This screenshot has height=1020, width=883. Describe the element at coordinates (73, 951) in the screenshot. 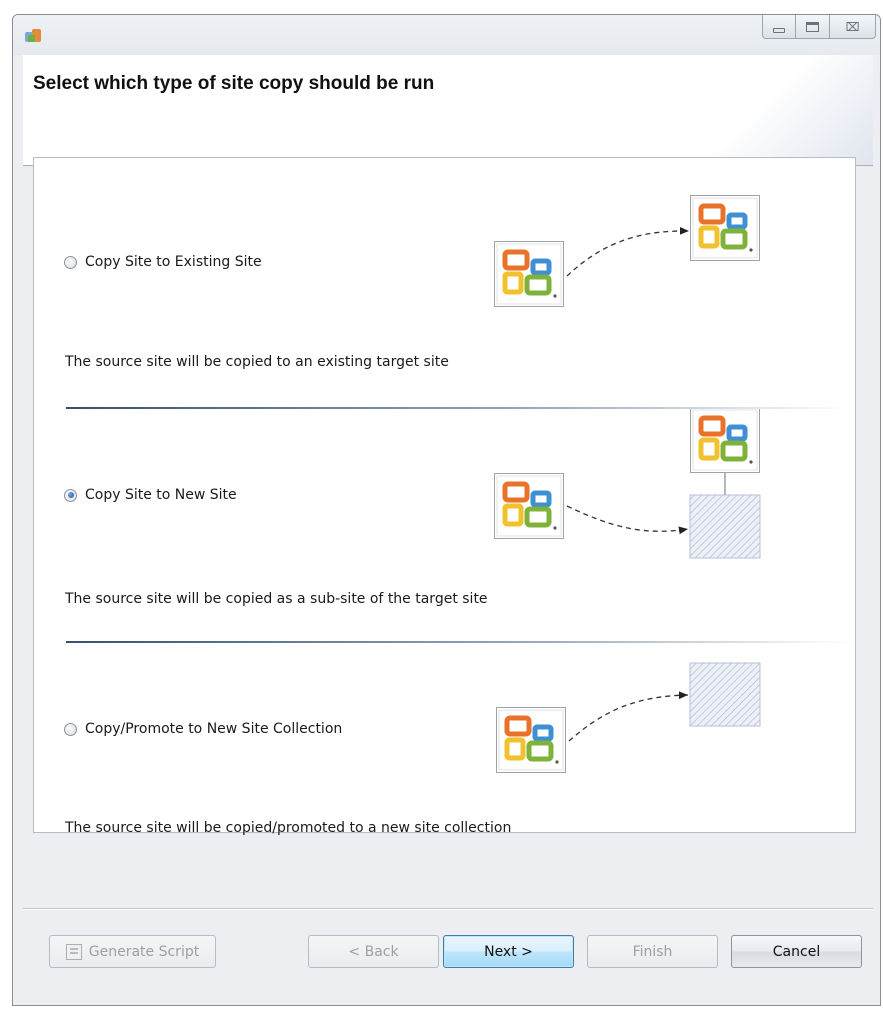

I see `script-icon` at that location.